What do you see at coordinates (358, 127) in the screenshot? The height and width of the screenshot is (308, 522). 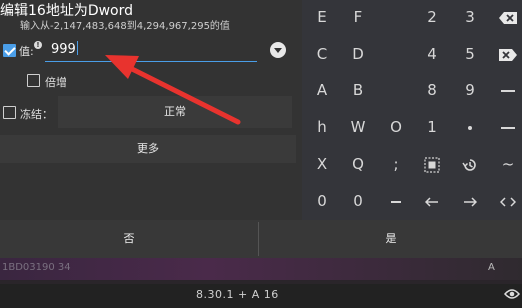 I see `key-w: W` at bounding box center [358, 127].